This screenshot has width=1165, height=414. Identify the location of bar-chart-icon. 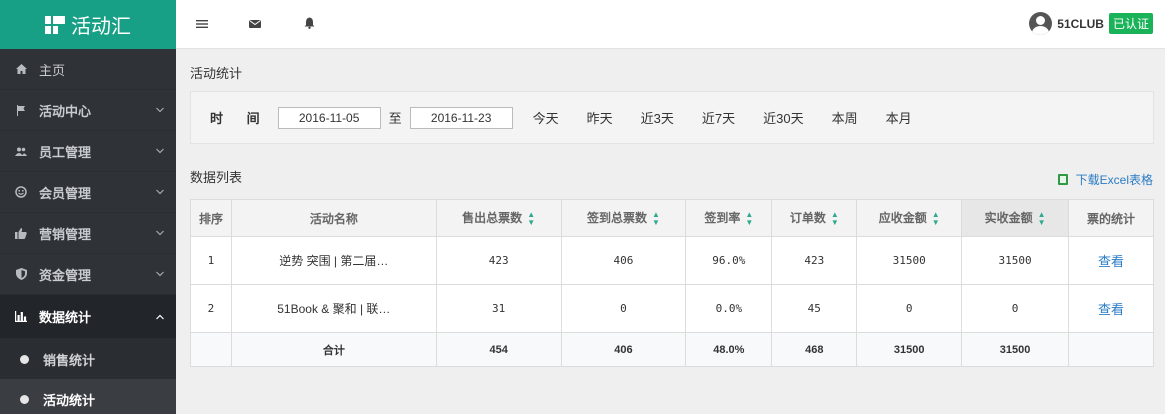
(21, 316).